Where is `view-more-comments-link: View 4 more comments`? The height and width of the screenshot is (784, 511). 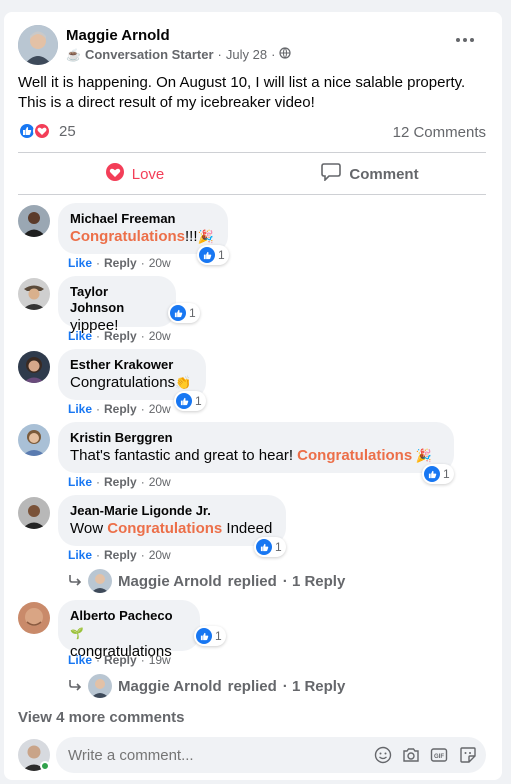
view-more-comments-link: View 4 more comments is located at coordinates (101, 717).